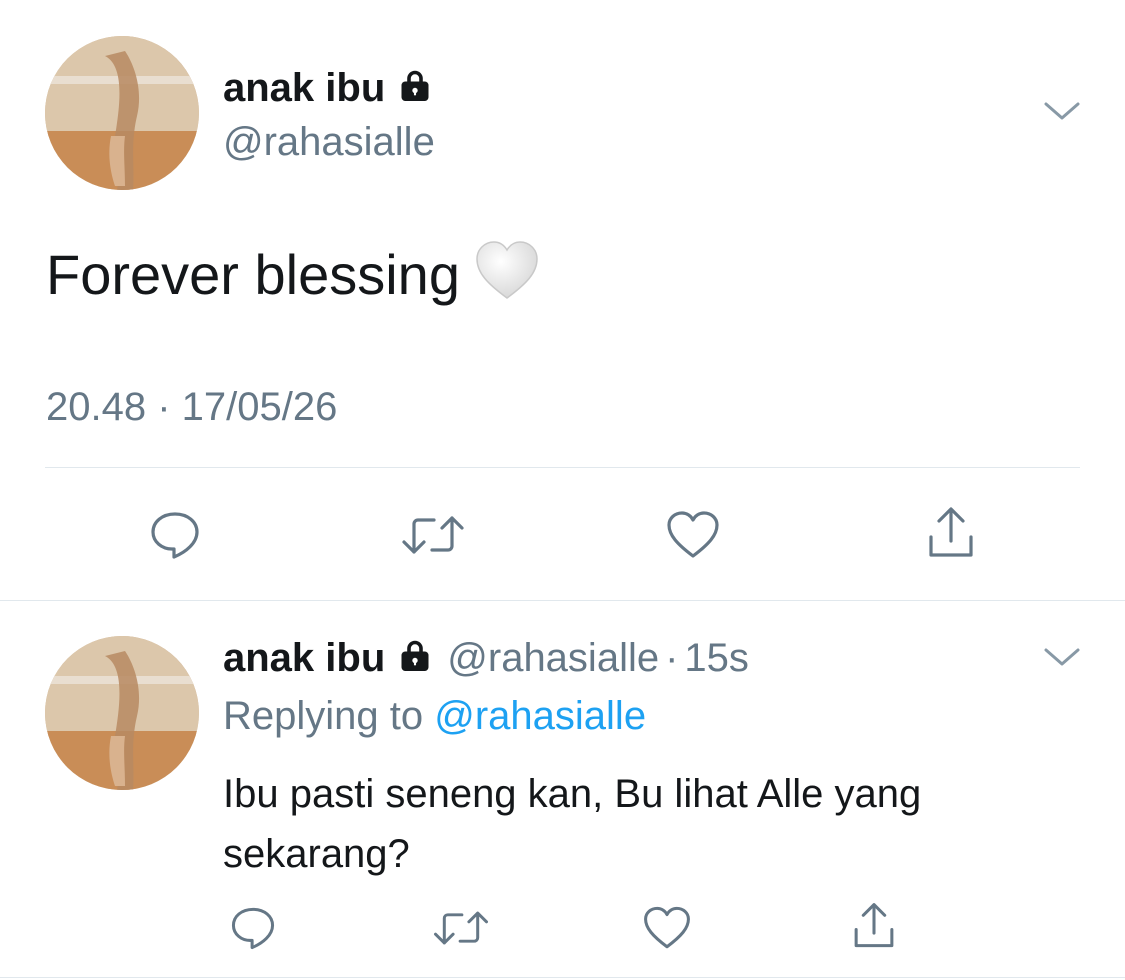 The image size is (1125, 980). I want to click on reply-time: 15s, so click(716, 658).